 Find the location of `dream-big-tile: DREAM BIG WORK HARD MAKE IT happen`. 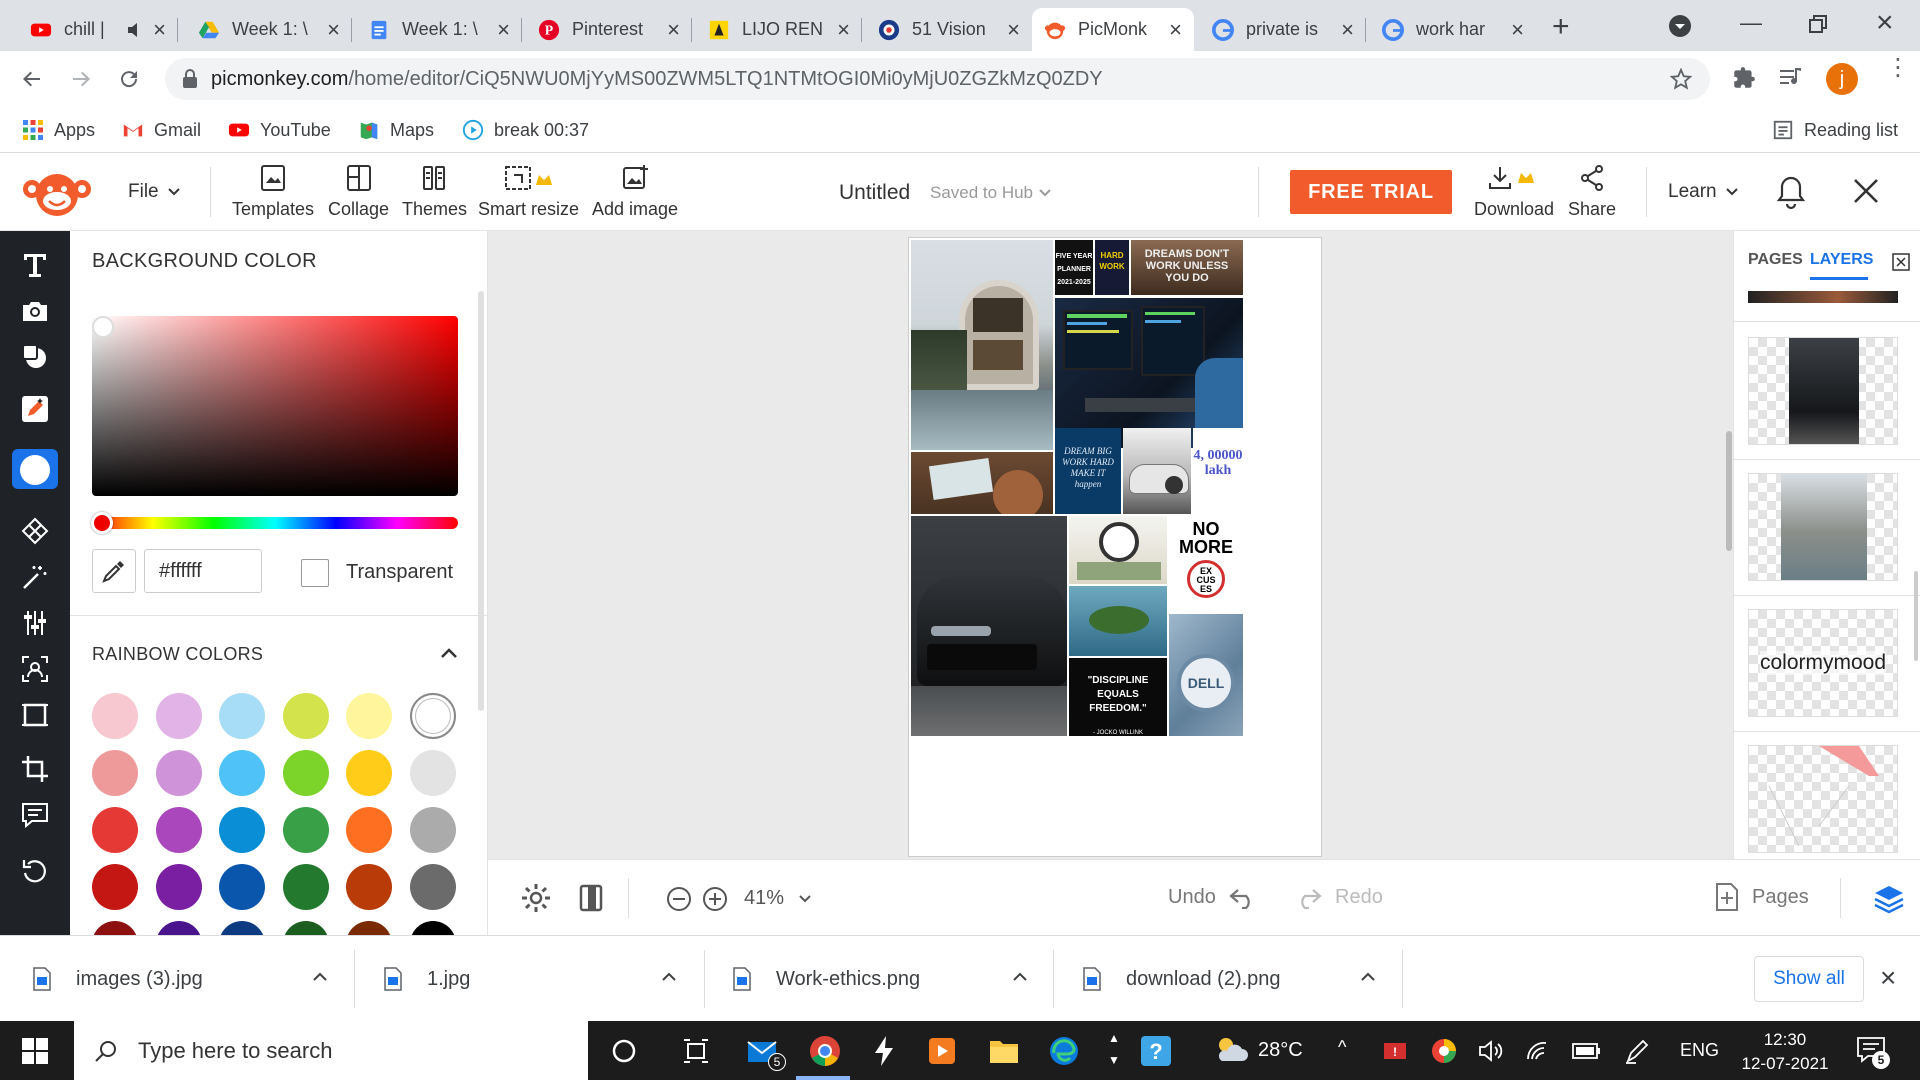

dream-big-tile: DREAM BIG WORK HARD MAKE IT happen is located at coordinates (1088, 471).